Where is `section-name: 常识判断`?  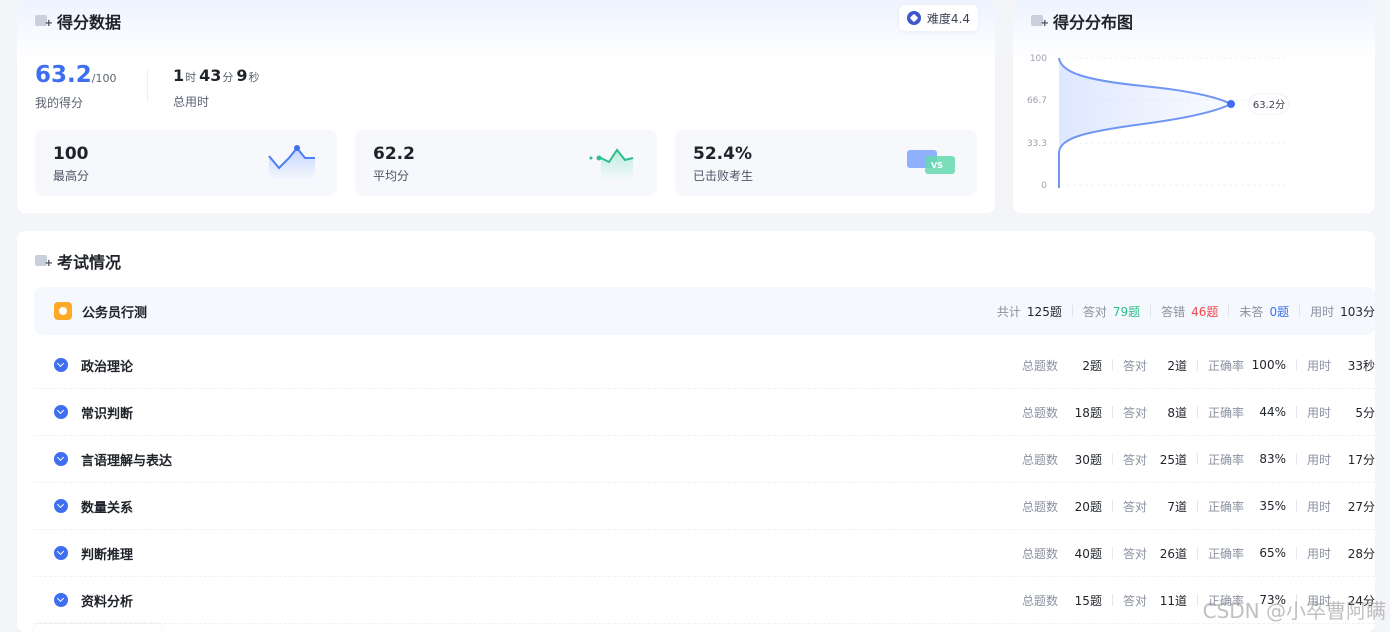 section-name: 常识判断 is located at coordinates (107, 414).